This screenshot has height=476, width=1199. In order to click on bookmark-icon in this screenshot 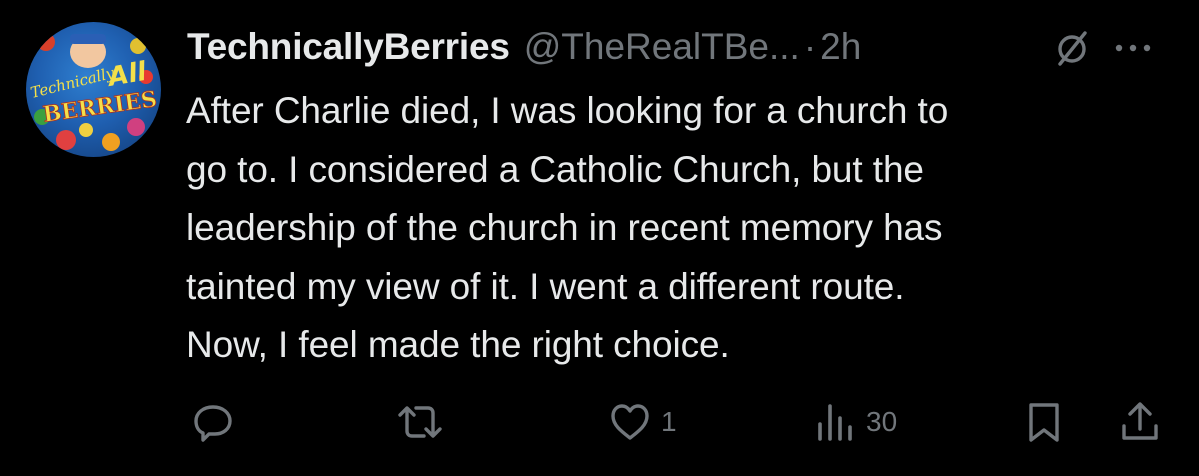, I will do `click(1044, 422)`.